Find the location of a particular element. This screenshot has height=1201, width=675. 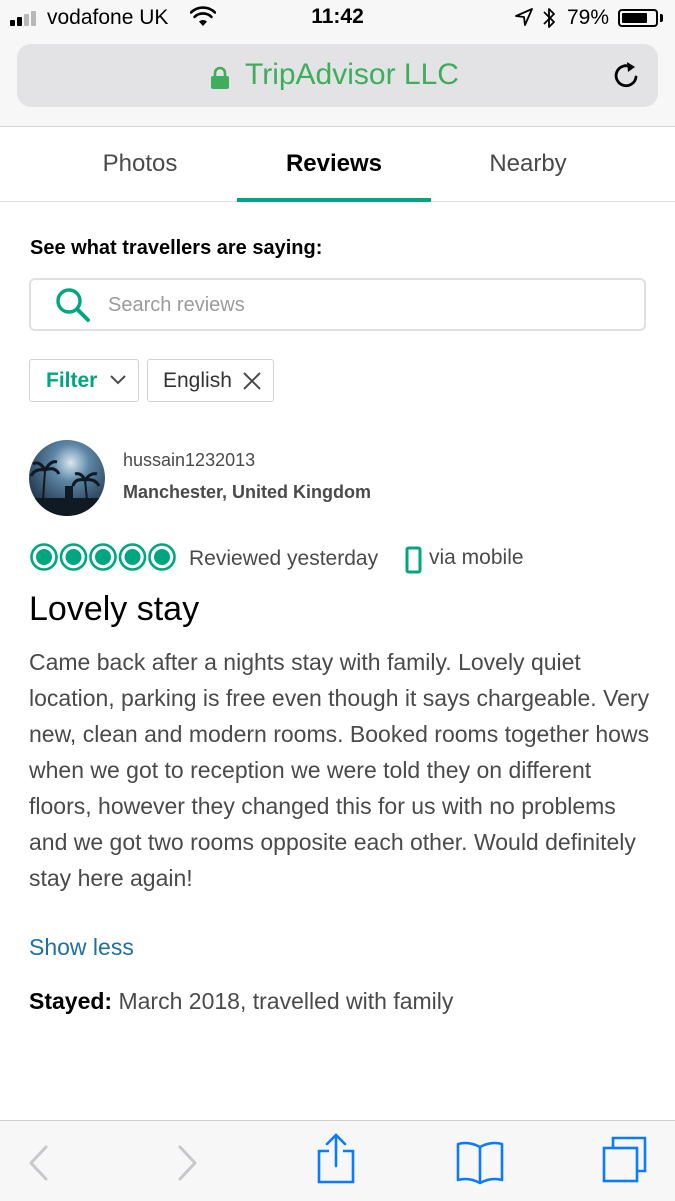

avatar is located at coordinates (67, 478).